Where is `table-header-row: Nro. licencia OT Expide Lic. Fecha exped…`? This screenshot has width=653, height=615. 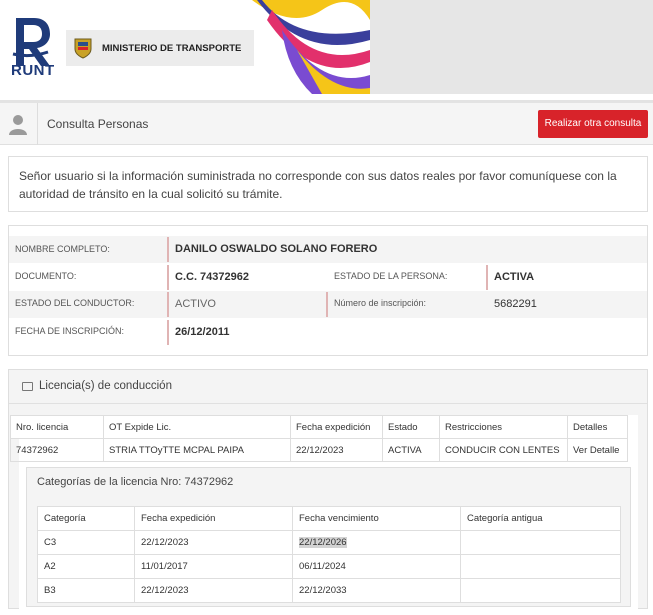 table-header-row: Nro. licencia OT Expide Lic. Fecha exped… is located at coordinates (319, 427).